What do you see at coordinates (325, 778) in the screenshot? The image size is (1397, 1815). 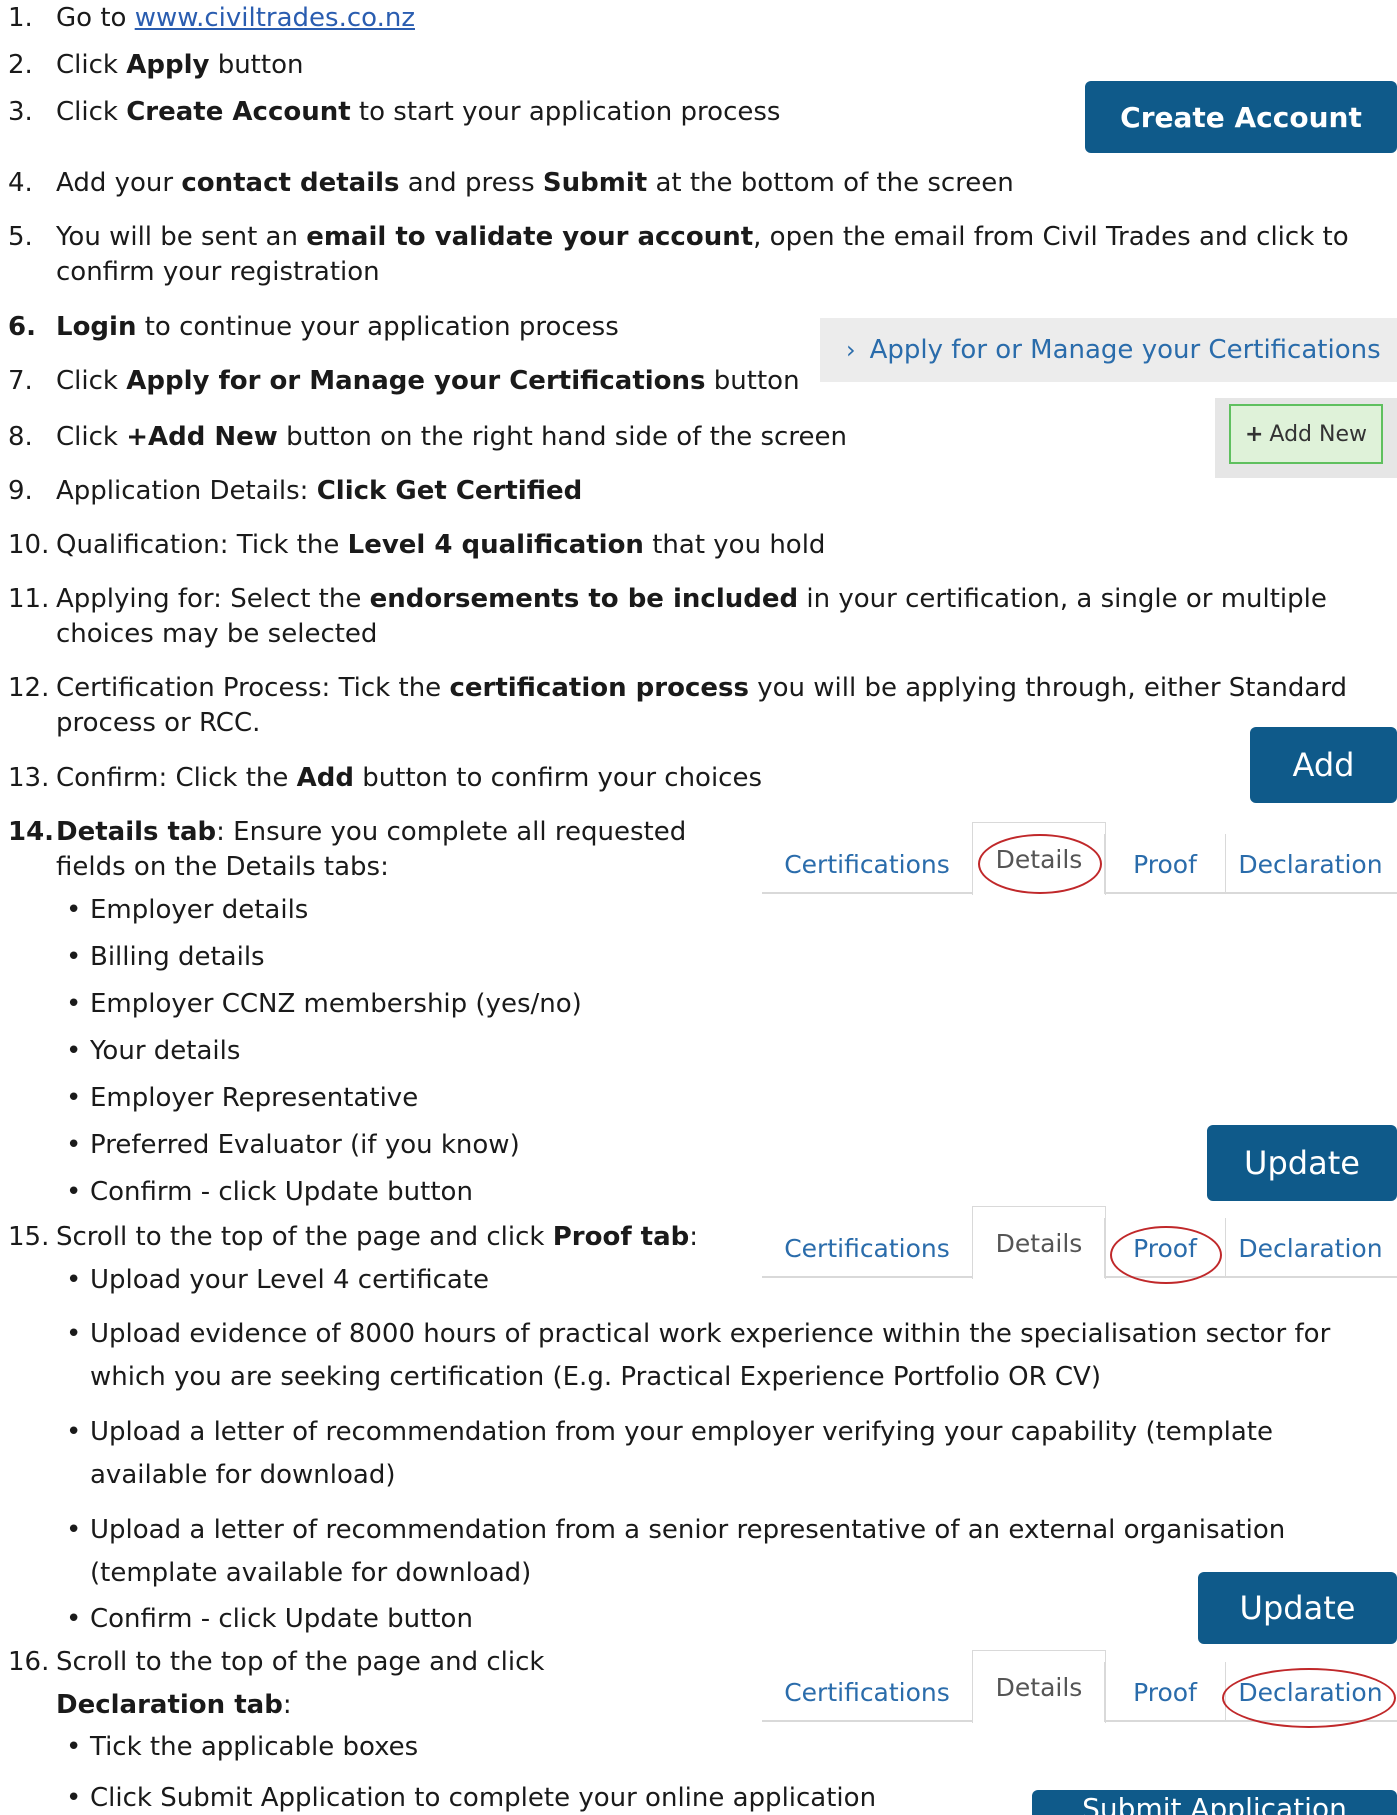 I see `step-emphasis: Add` at bounding box center [325, 778].